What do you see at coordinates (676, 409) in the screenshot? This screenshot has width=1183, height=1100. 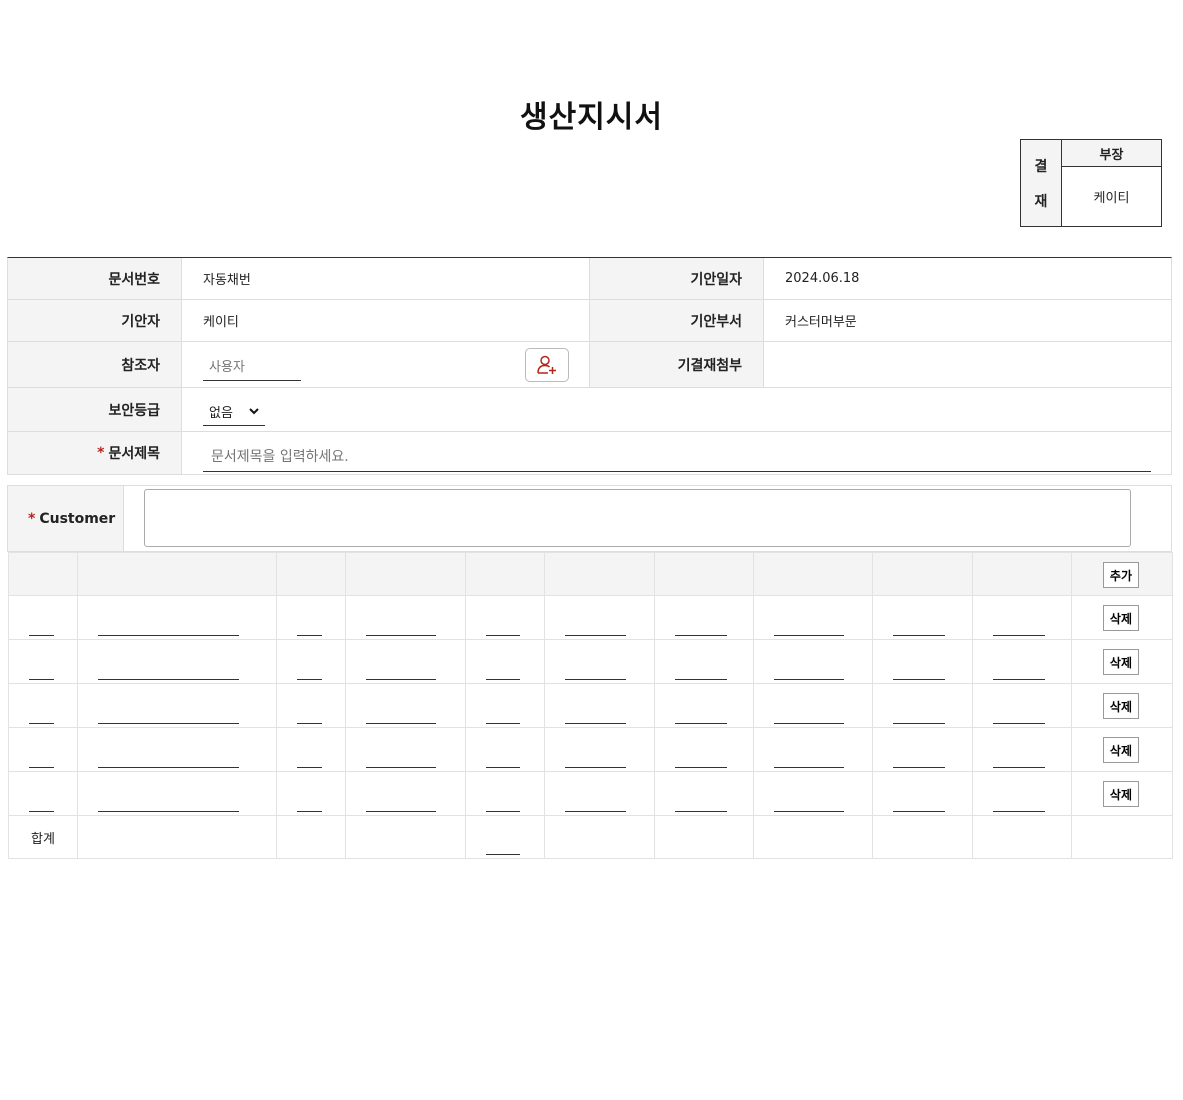 I see `security-cell: 없음` at bounding box center [676, 409].